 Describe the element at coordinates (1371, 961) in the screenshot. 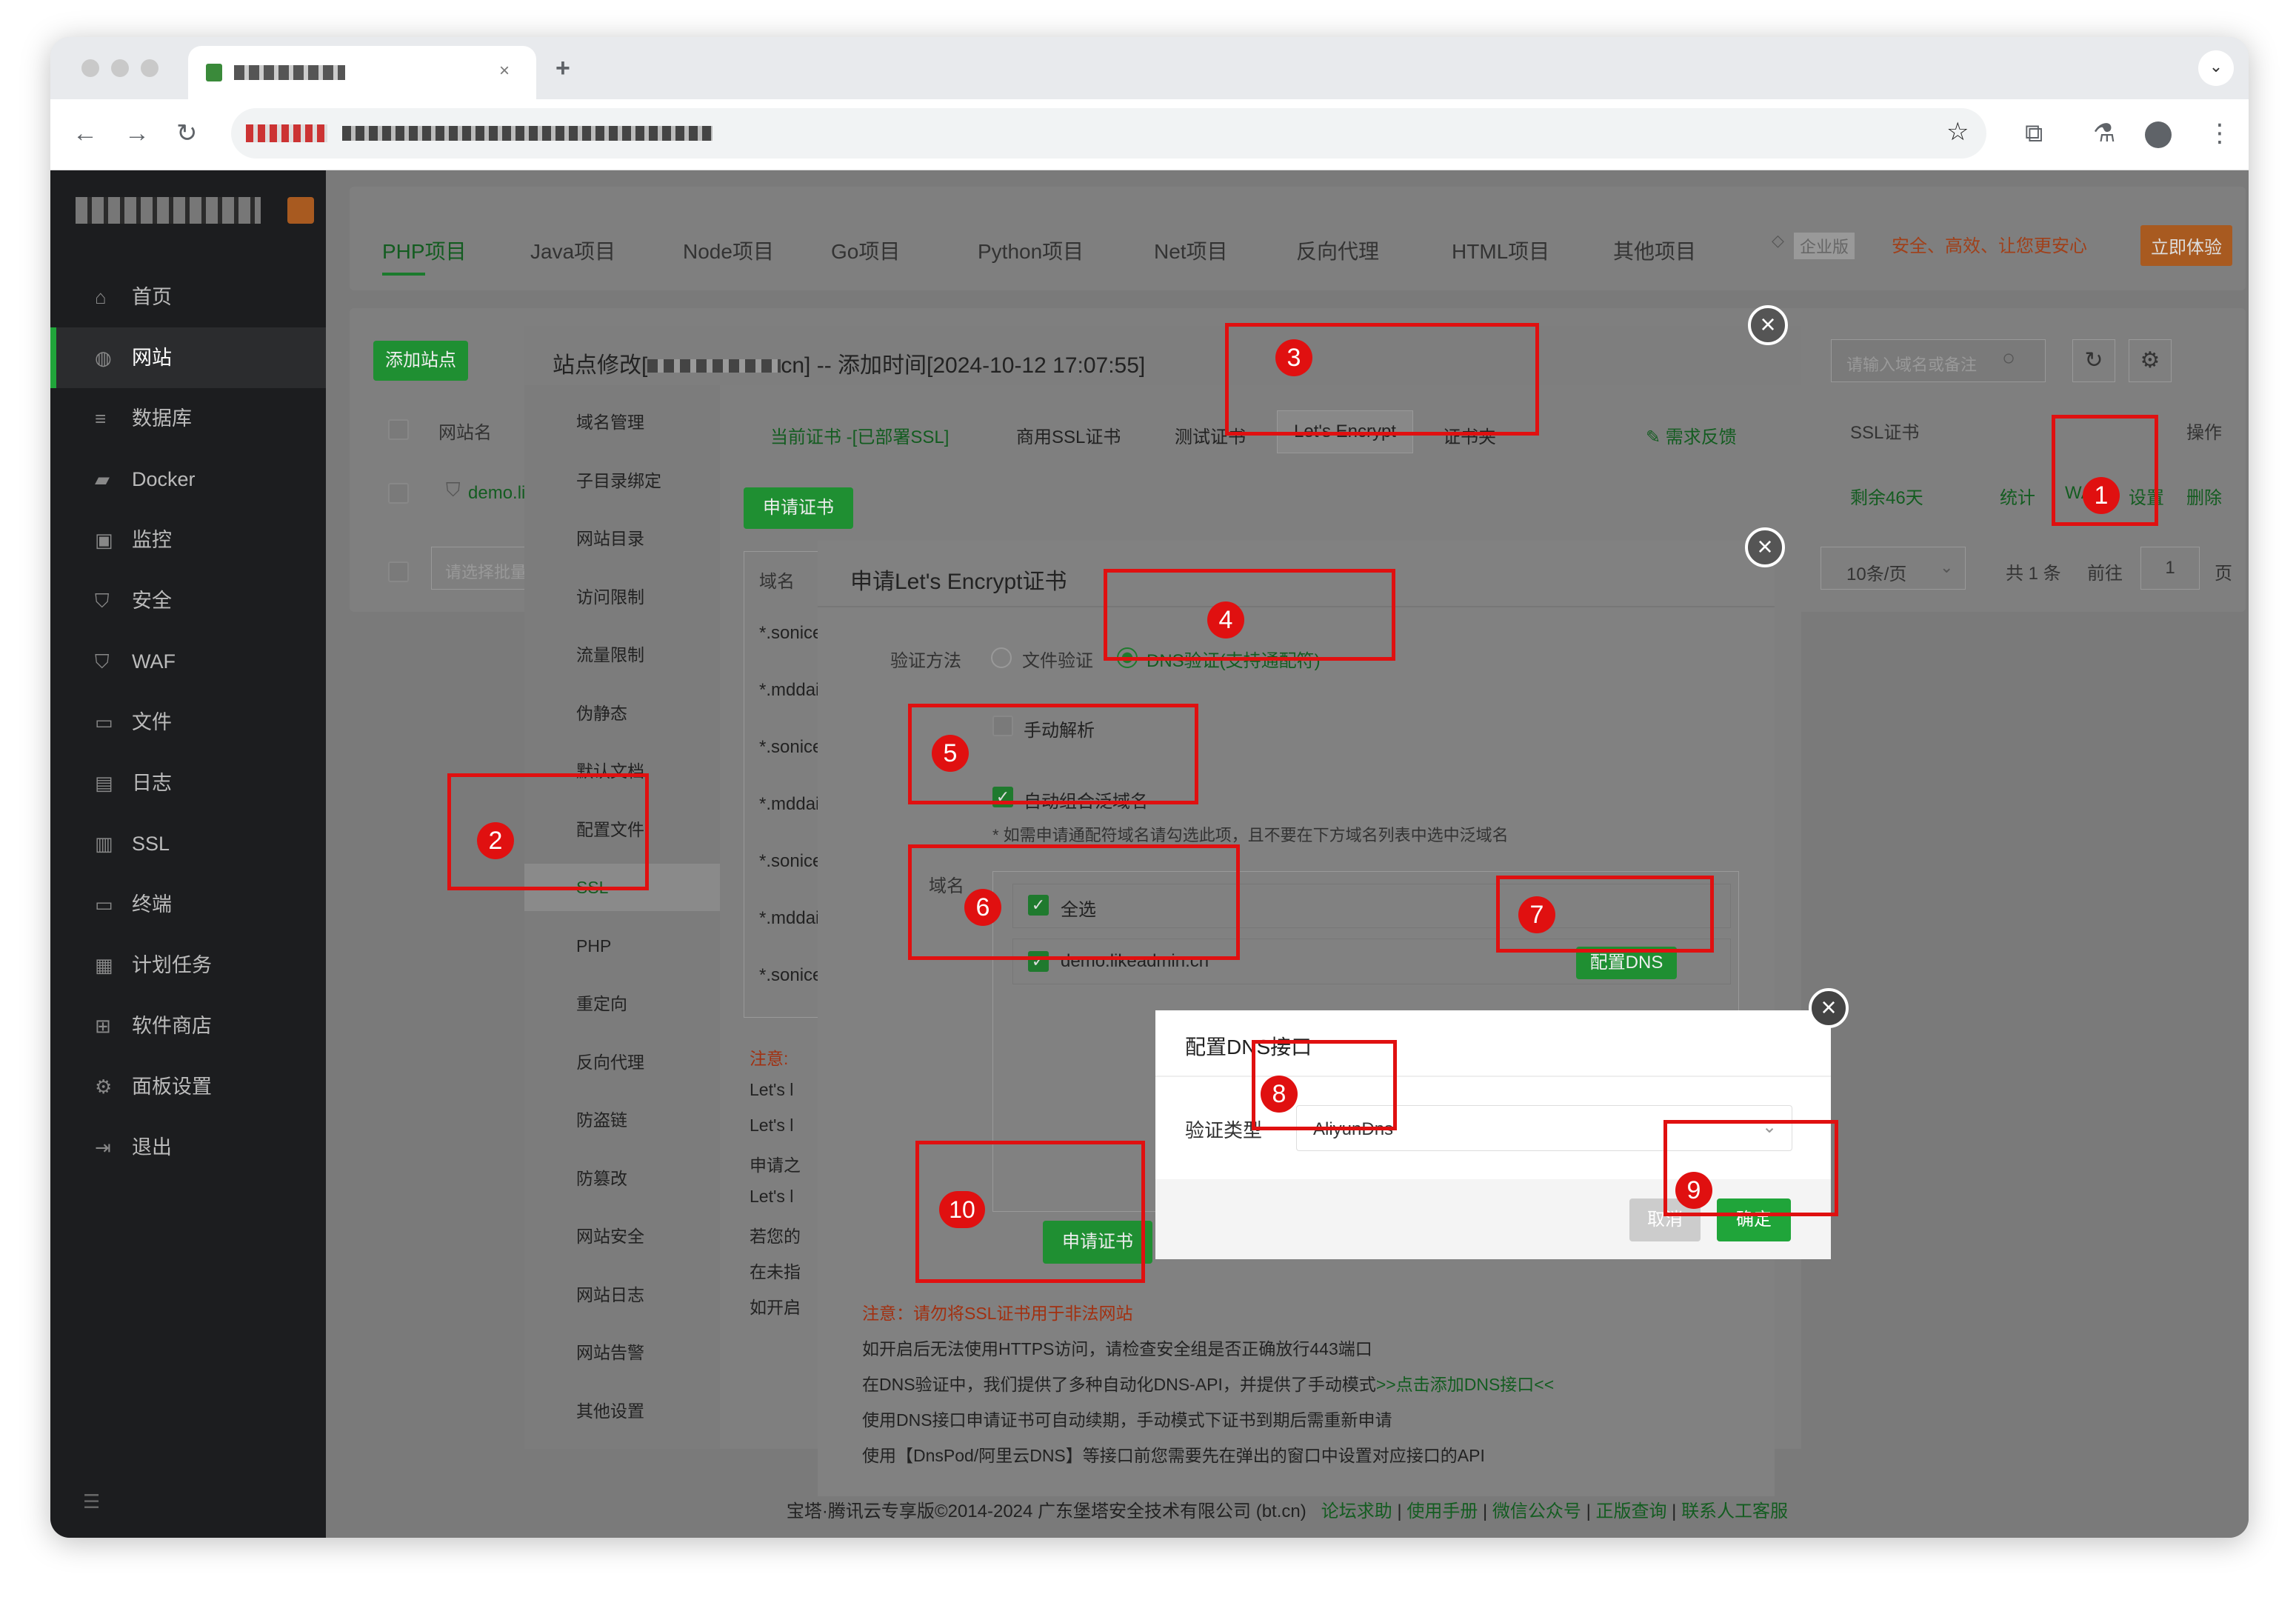

I see `domain-row: ✓ demo.likeadmin.cn 配置DNS` at that location.